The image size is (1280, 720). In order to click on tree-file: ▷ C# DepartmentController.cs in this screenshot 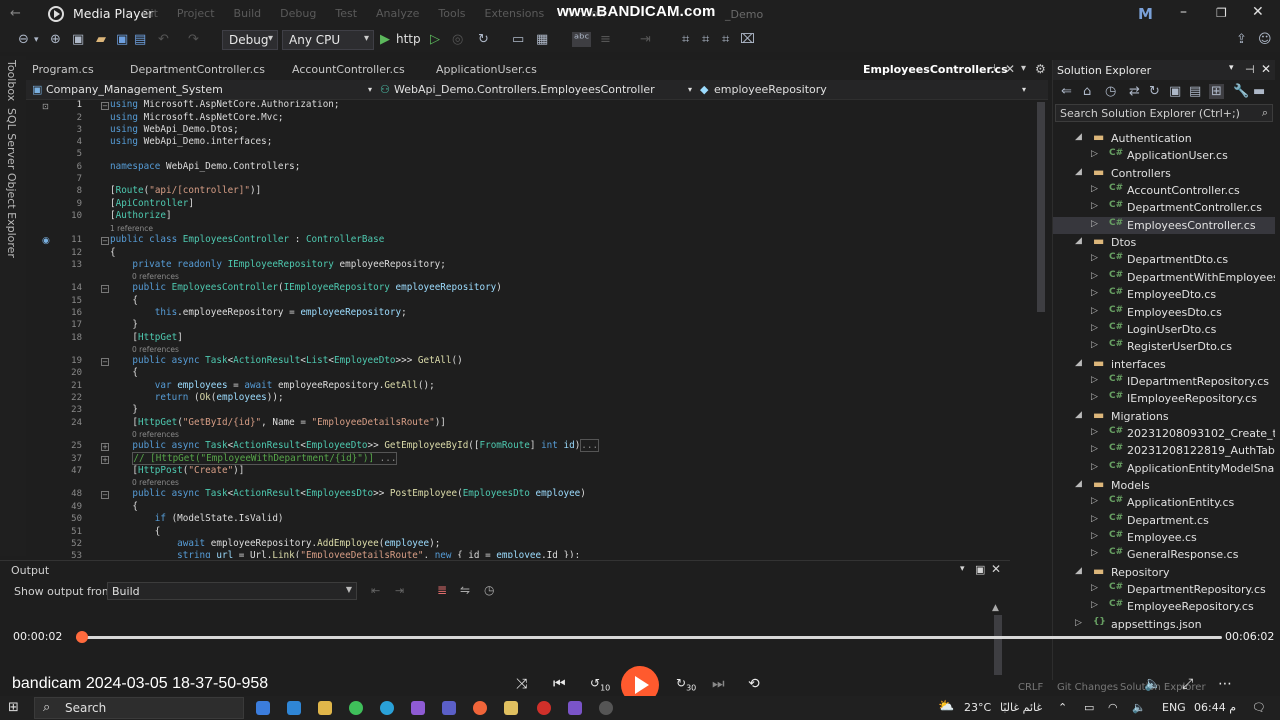, I will do `click(1164, 207)`.